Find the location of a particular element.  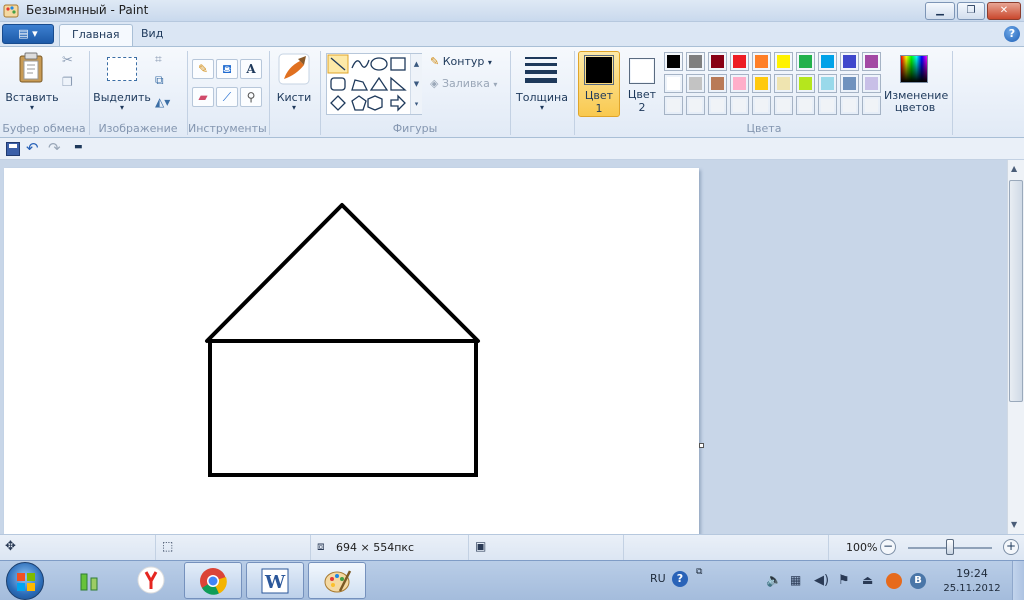

app-tray-icon is located at coordinates (894, 581).